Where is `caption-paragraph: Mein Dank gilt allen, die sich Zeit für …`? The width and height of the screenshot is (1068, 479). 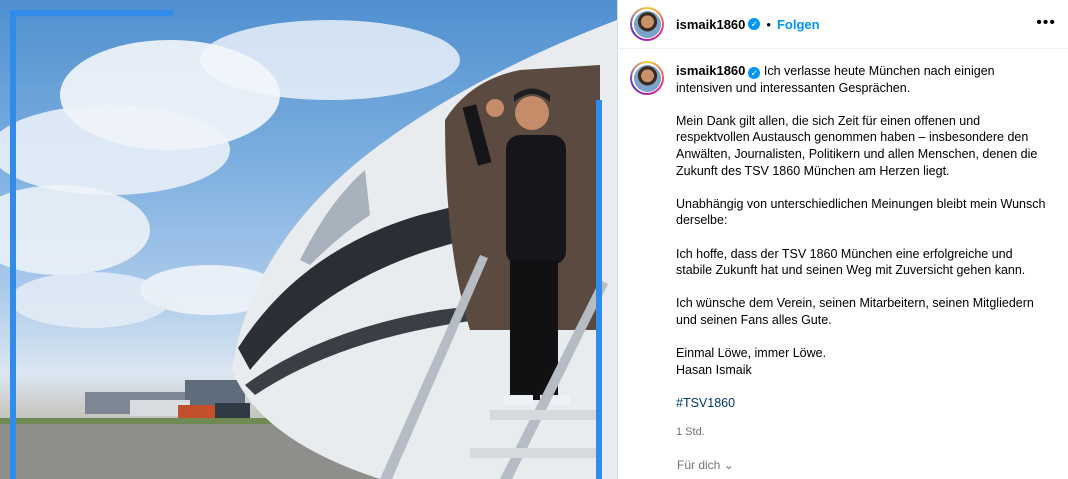 caption-paragraph: Mein Dank gilt allen, die sich Zeit für … is located at coordinates (857, 145).